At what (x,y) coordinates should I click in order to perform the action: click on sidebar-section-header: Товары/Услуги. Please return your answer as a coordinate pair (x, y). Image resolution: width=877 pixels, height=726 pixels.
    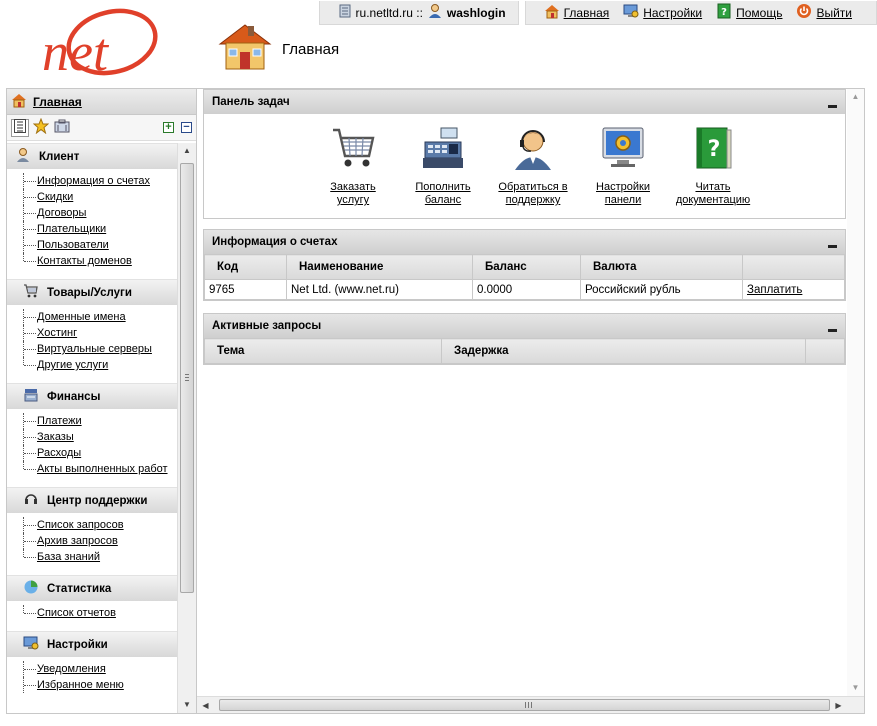
    Looking at the image, I should click on (92, 292).